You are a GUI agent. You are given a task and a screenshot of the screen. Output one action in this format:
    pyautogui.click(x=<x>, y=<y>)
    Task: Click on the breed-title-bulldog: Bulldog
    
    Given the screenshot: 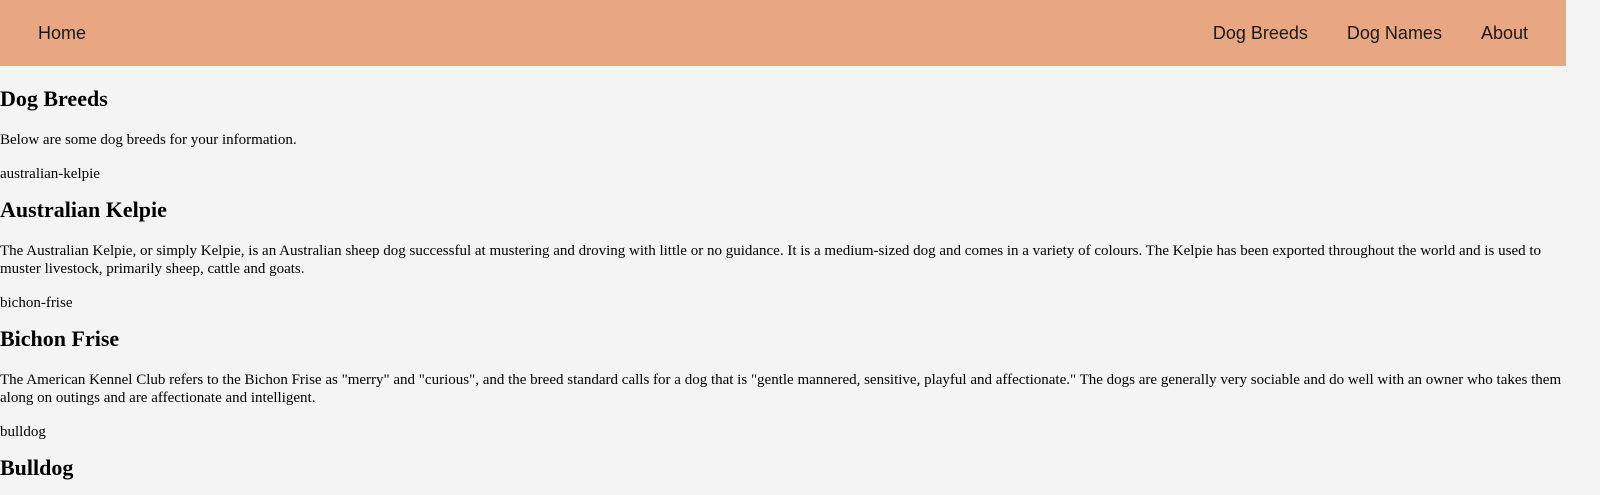 What is the action you would take?
    pyautogui.click(x=37, y=467)
    